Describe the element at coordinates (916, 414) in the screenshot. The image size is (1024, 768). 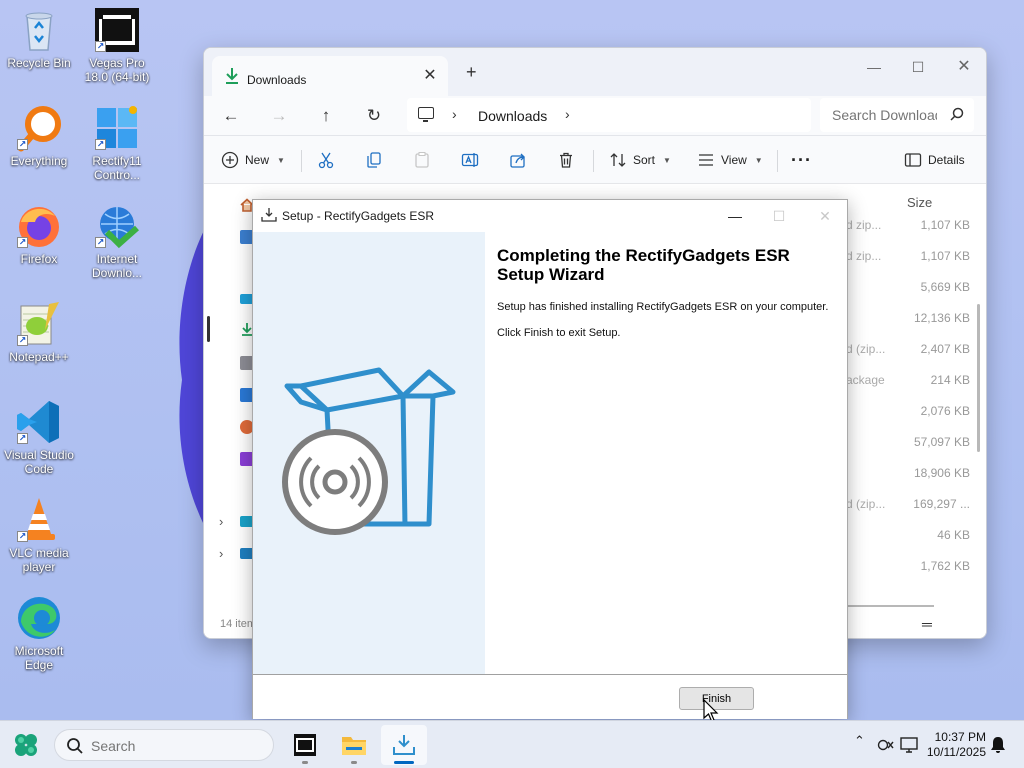
I see `table-row: 2,076 KB` at that location.